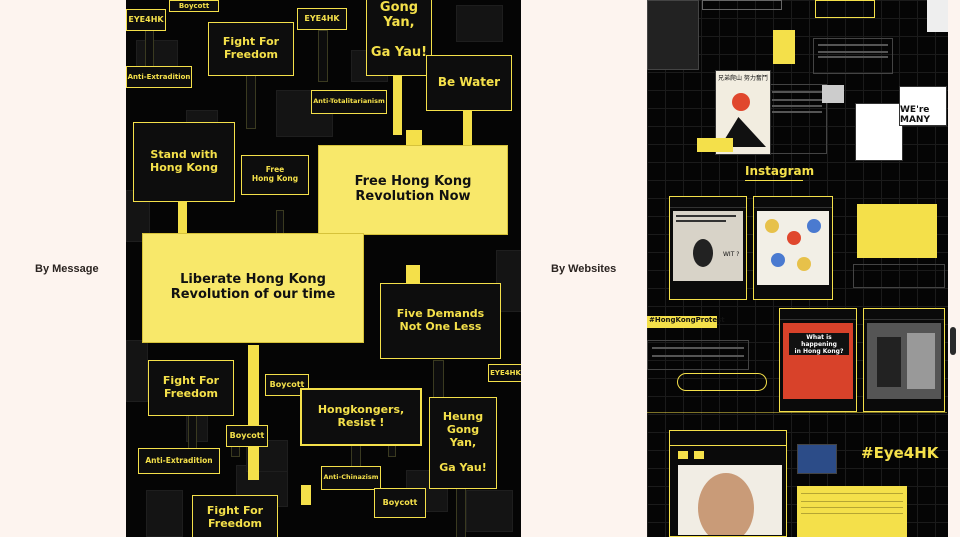 This screenshot has width=960, height=537. Describe the element at coordinates (463, 443) in the screenshot. I see `sign-heung-gong-yan: Heung Gong Yan, Ga Yau!` at that location.